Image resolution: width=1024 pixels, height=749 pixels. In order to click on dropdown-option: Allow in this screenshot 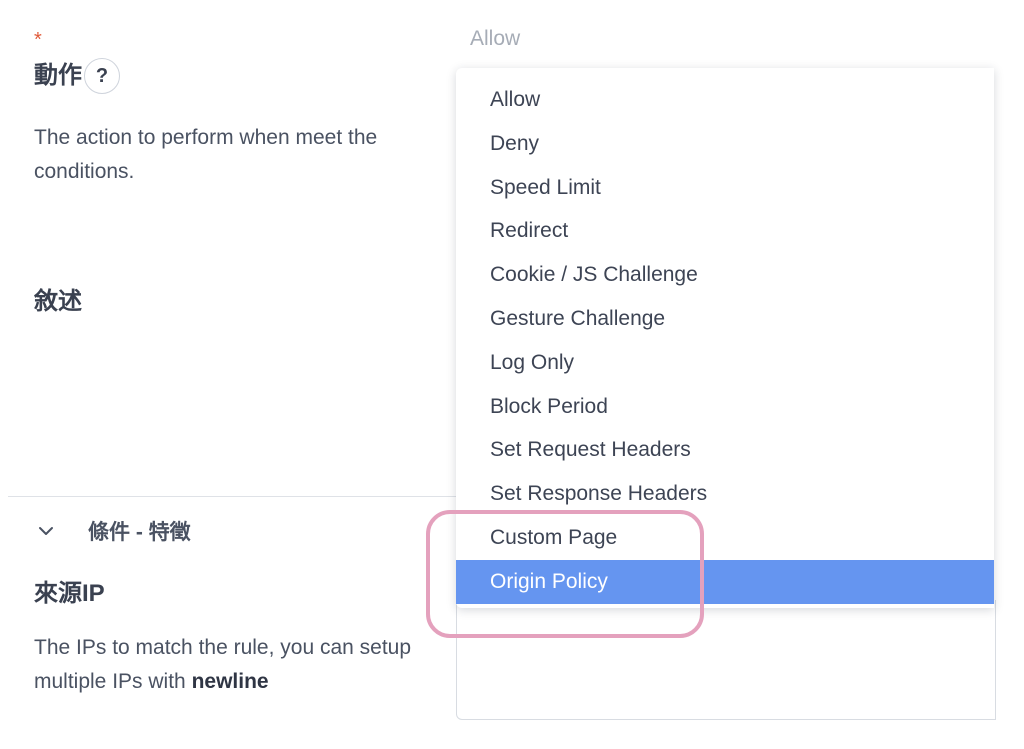, I will do `click(725, 100)`.